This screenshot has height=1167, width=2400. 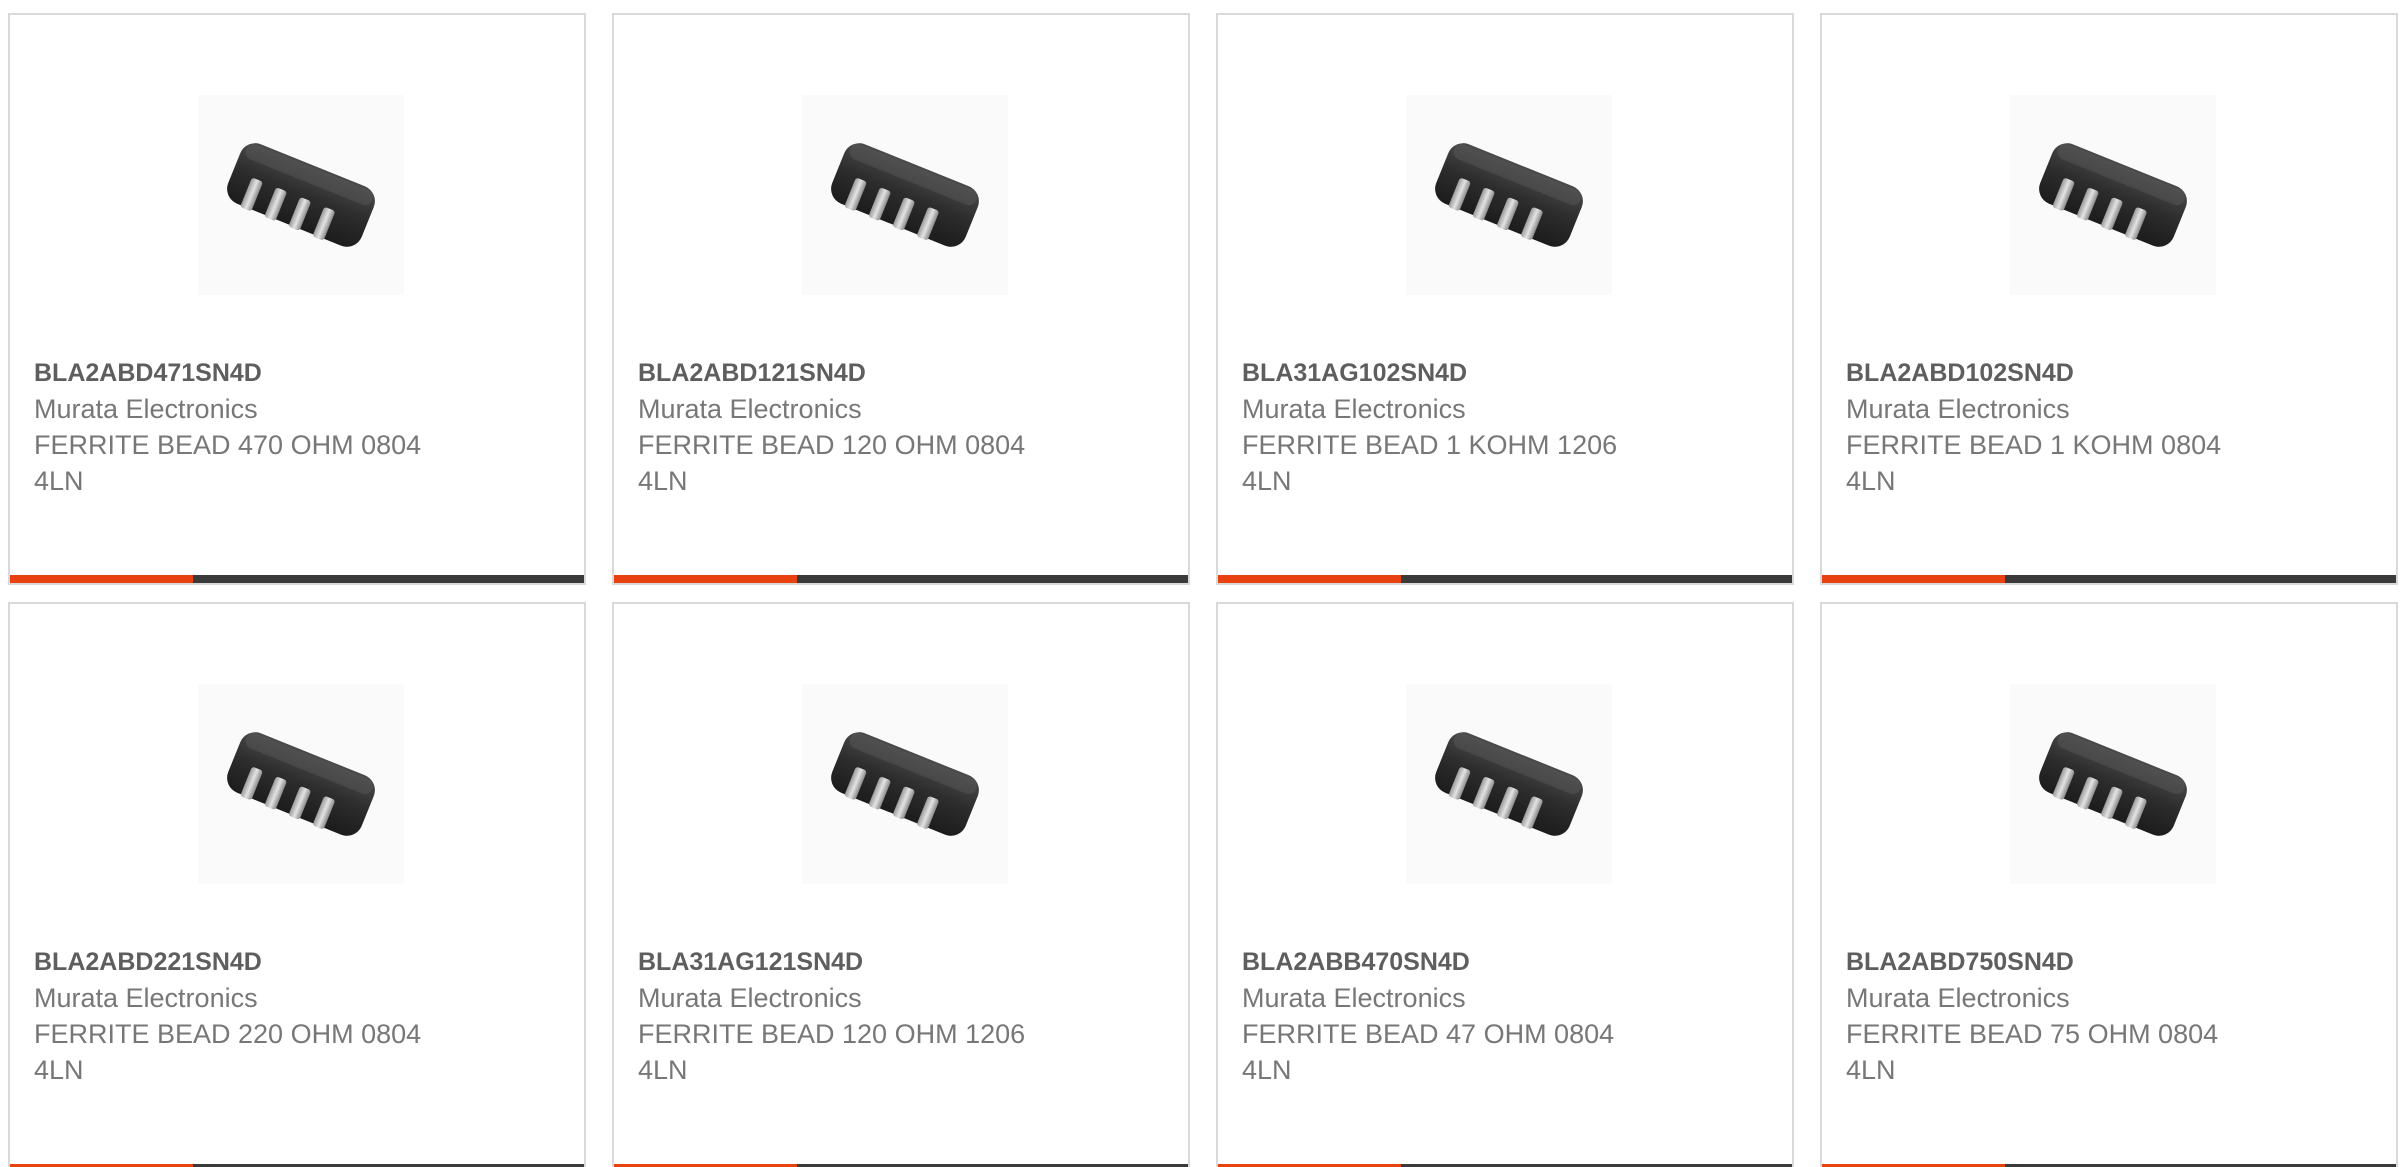 What do you see at coordinates (901, 962) in the screenshot?
I see `part-number: BLA31AG121SN4D` at bounding box center [901, 962].